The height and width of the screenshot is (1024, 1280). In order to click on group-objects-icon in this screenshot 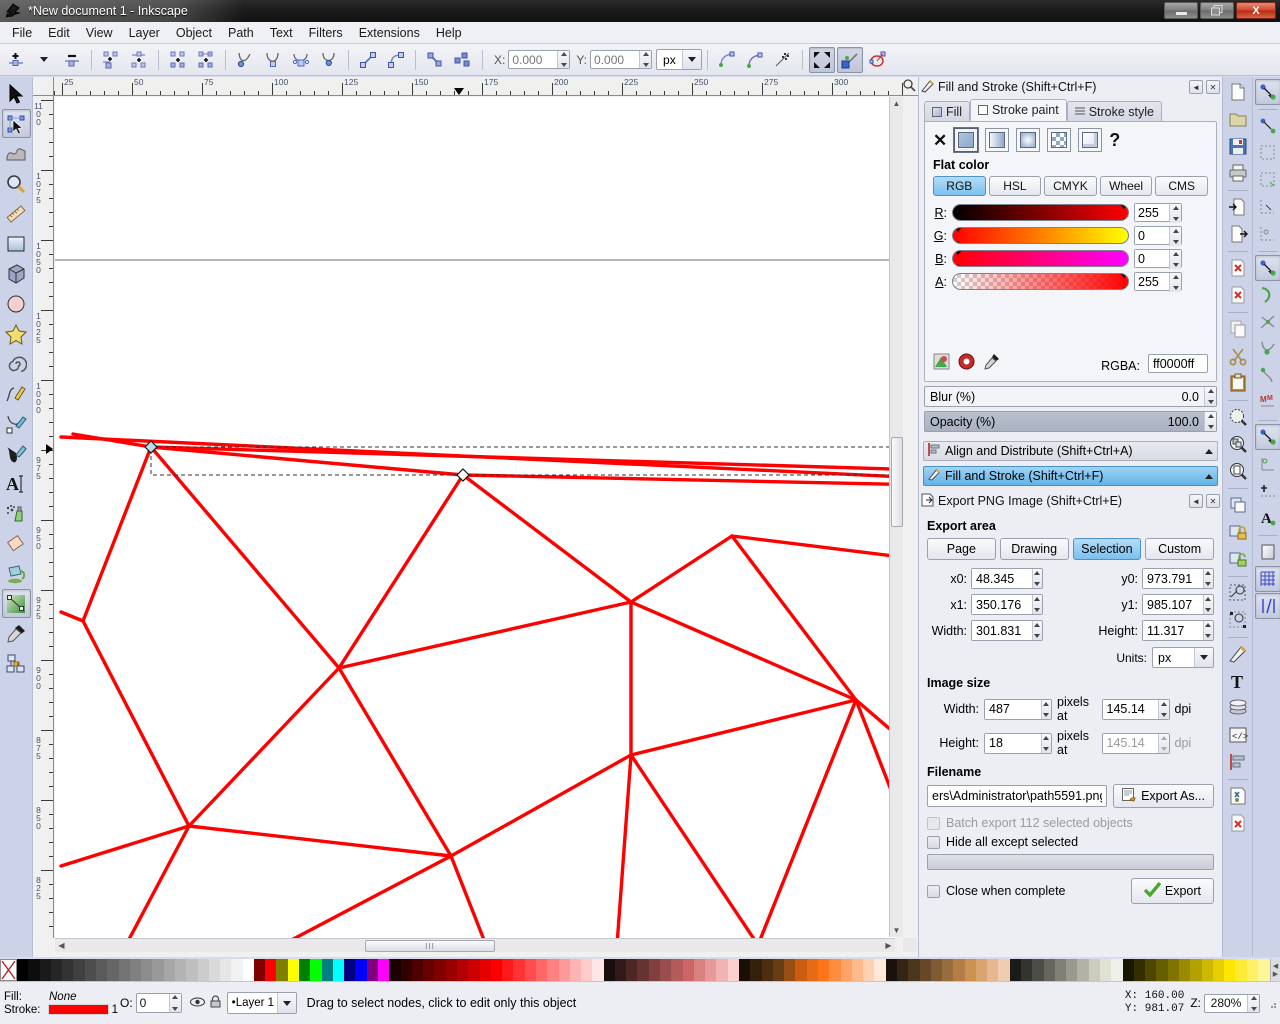, I will do `click(1238, 593)`.